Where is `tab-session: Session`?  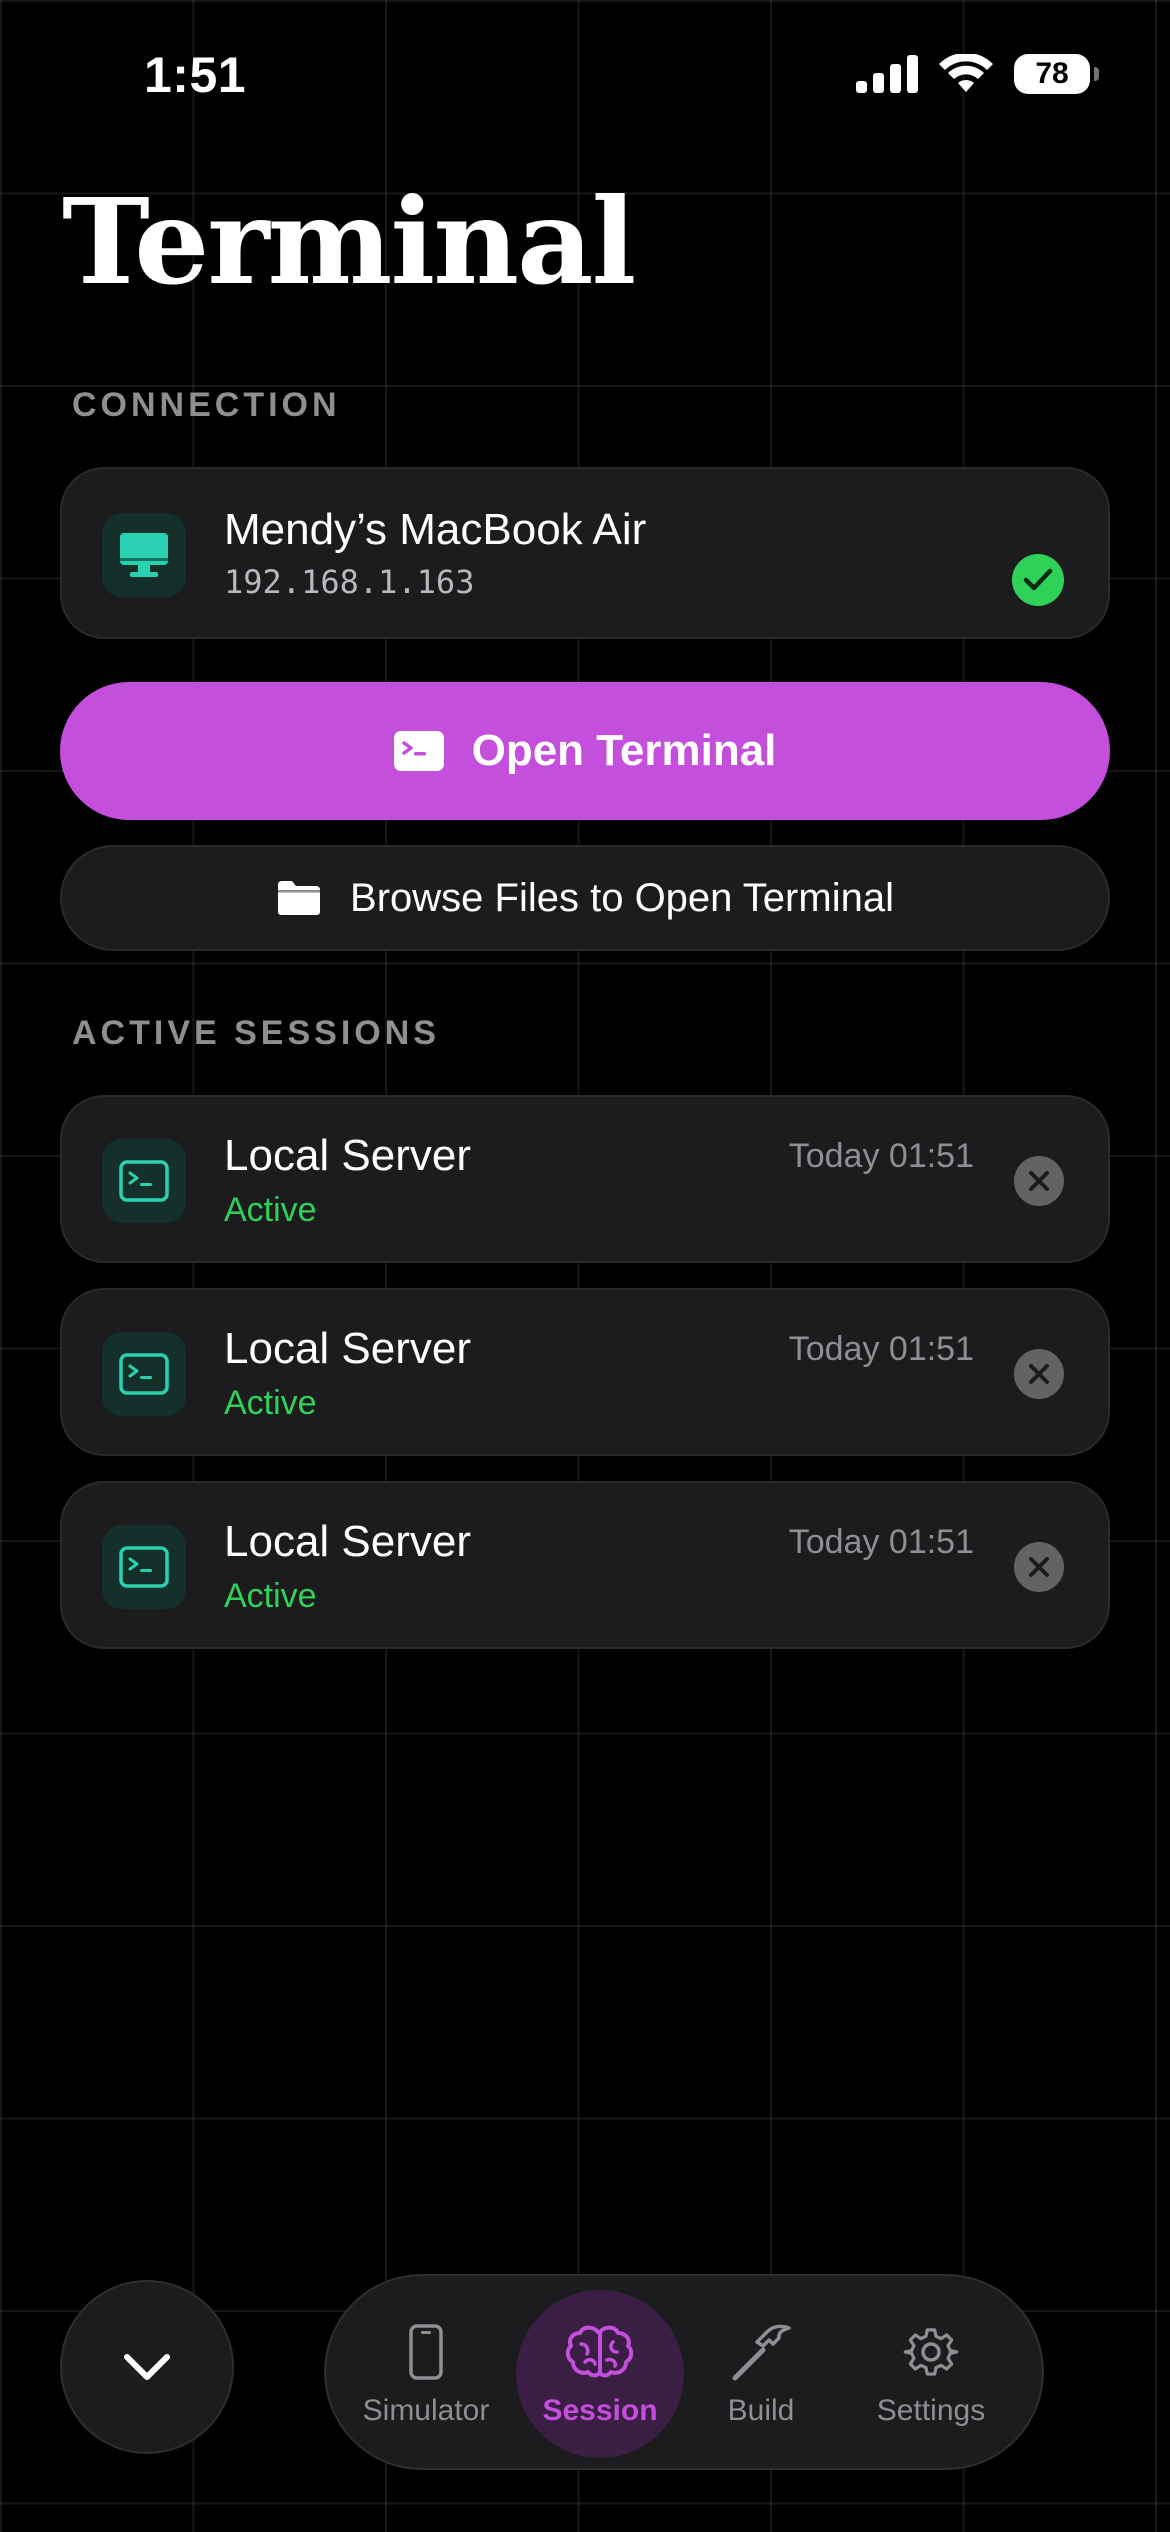 tab-session: Session is located at coordinates (600, 2374).